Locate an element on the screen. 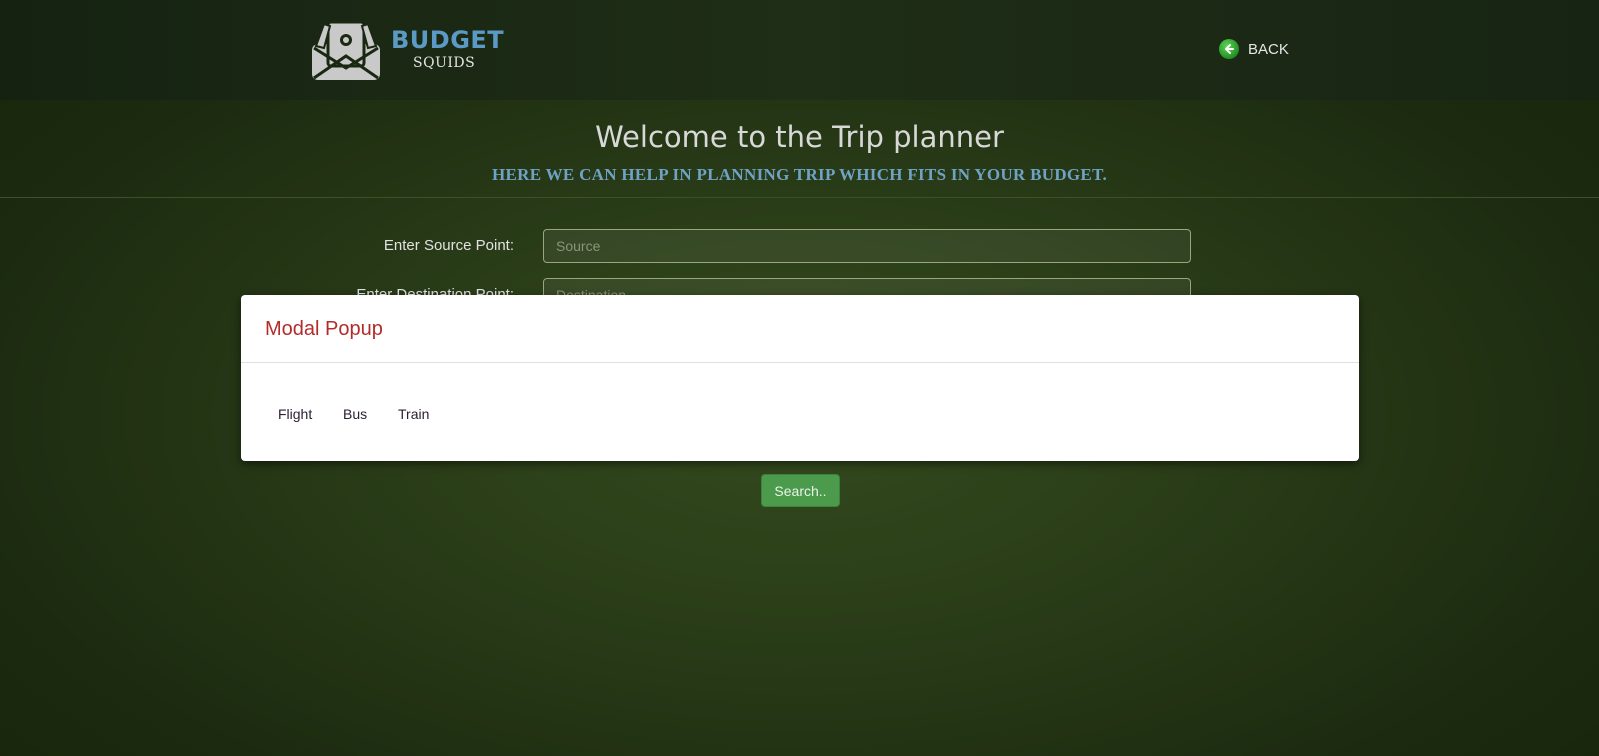 Image resolution: width=1599 pixels, height=756 pixels. source-input is located at coordinates (867, 246).